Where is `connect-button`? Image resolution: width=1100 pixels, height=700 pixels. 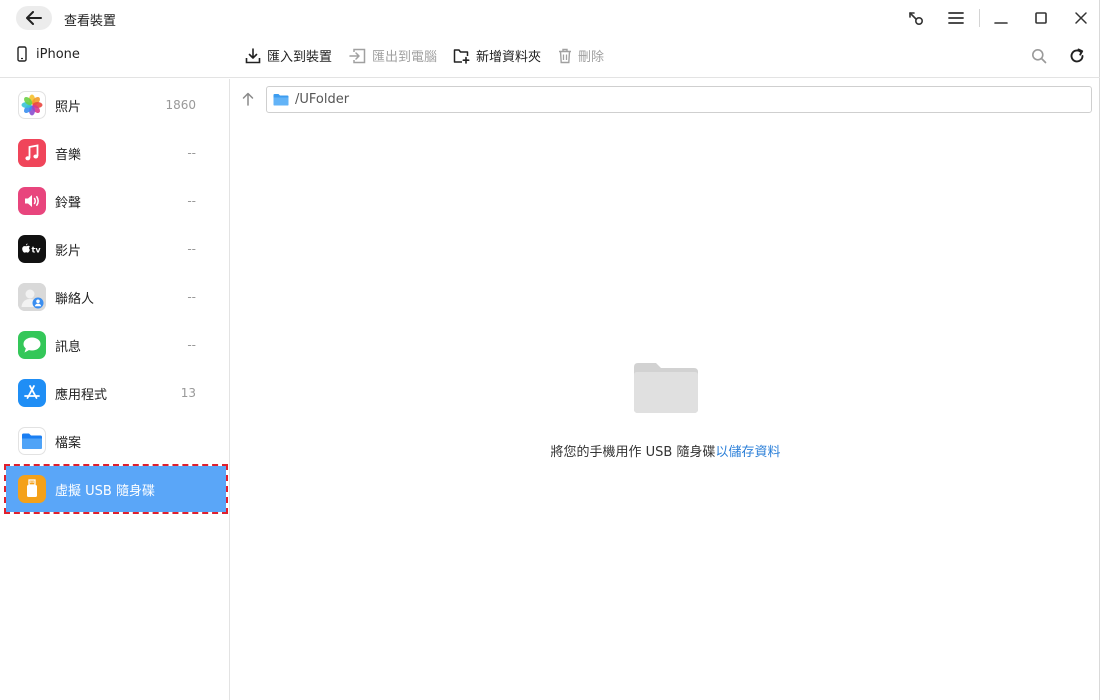
connect-button is located at coordinates (916, 18).